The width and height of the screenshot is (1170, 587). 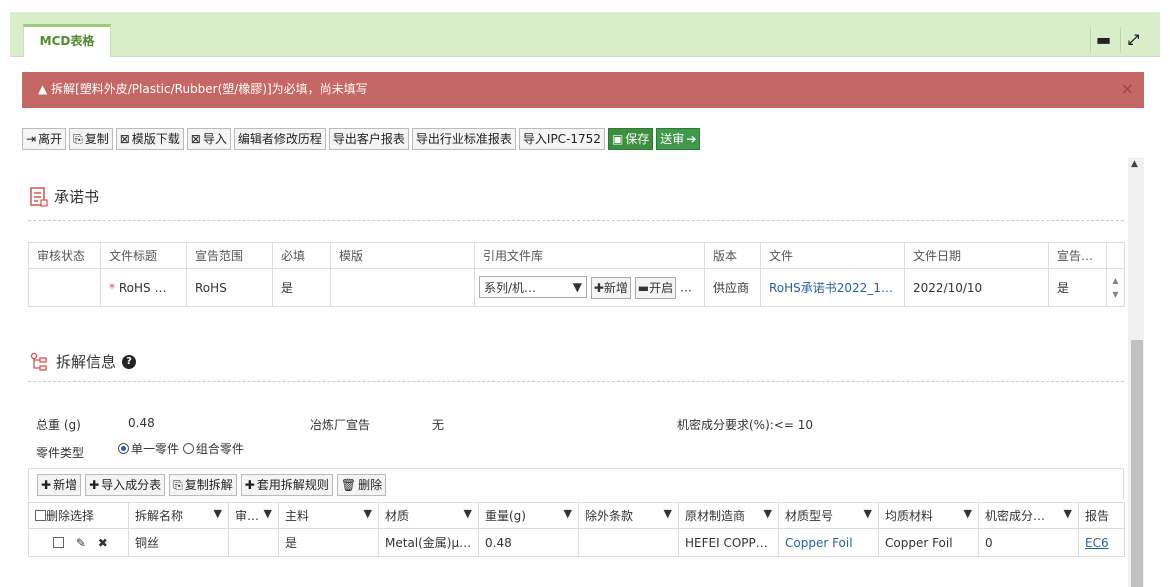 What do you see at coordinates (301, 255) in the screenshot?
I see `column-header: 必填` at bounding box center [301, 255].